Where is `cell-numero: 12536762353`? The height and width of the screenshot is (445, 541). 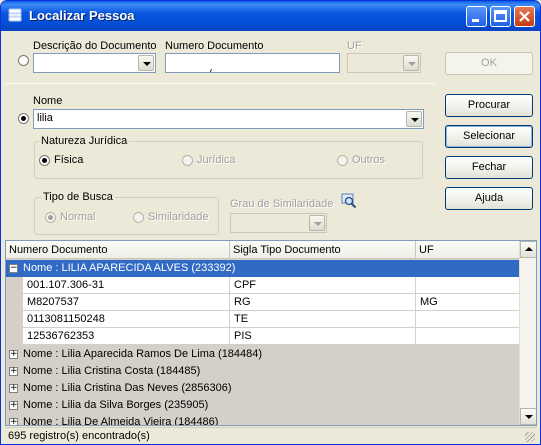 cell-numero: 12536762353 is located at coordinates (126, 336).